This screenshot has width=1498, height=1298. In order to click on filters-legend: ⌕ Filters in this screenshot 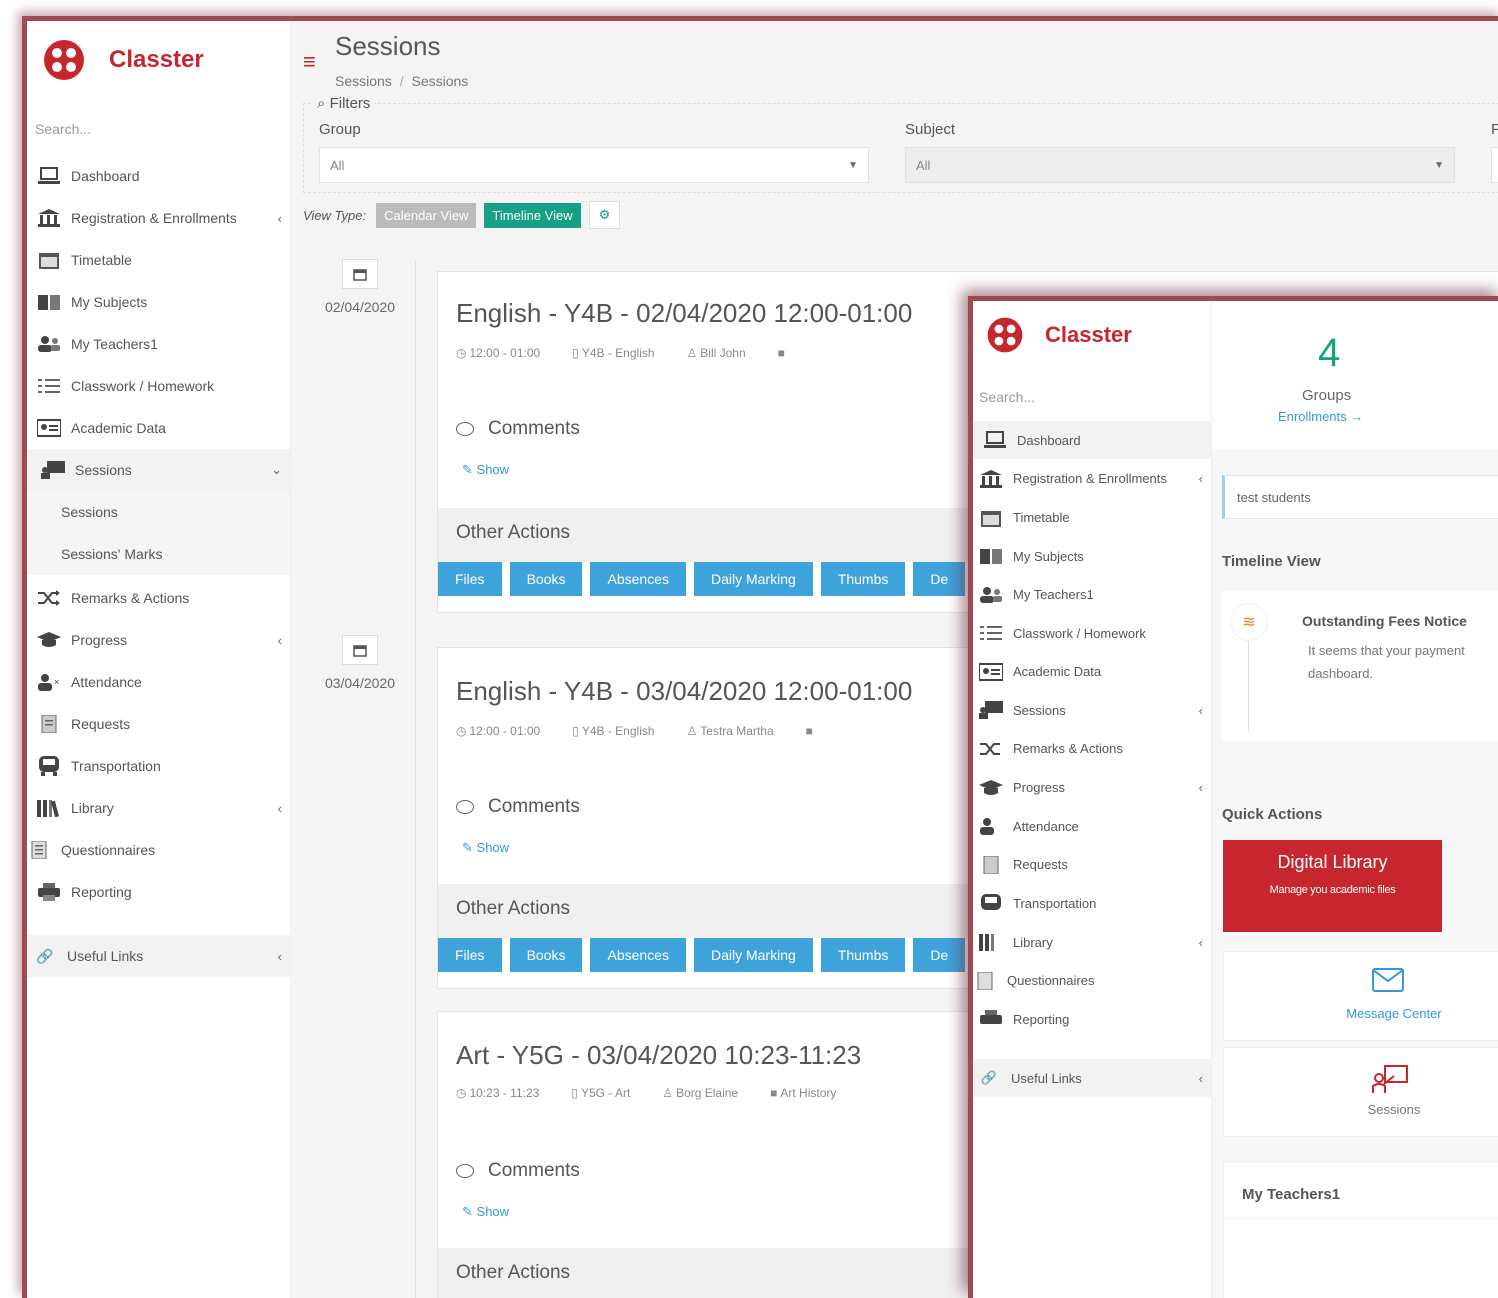, I will do `click(344, 103)`.